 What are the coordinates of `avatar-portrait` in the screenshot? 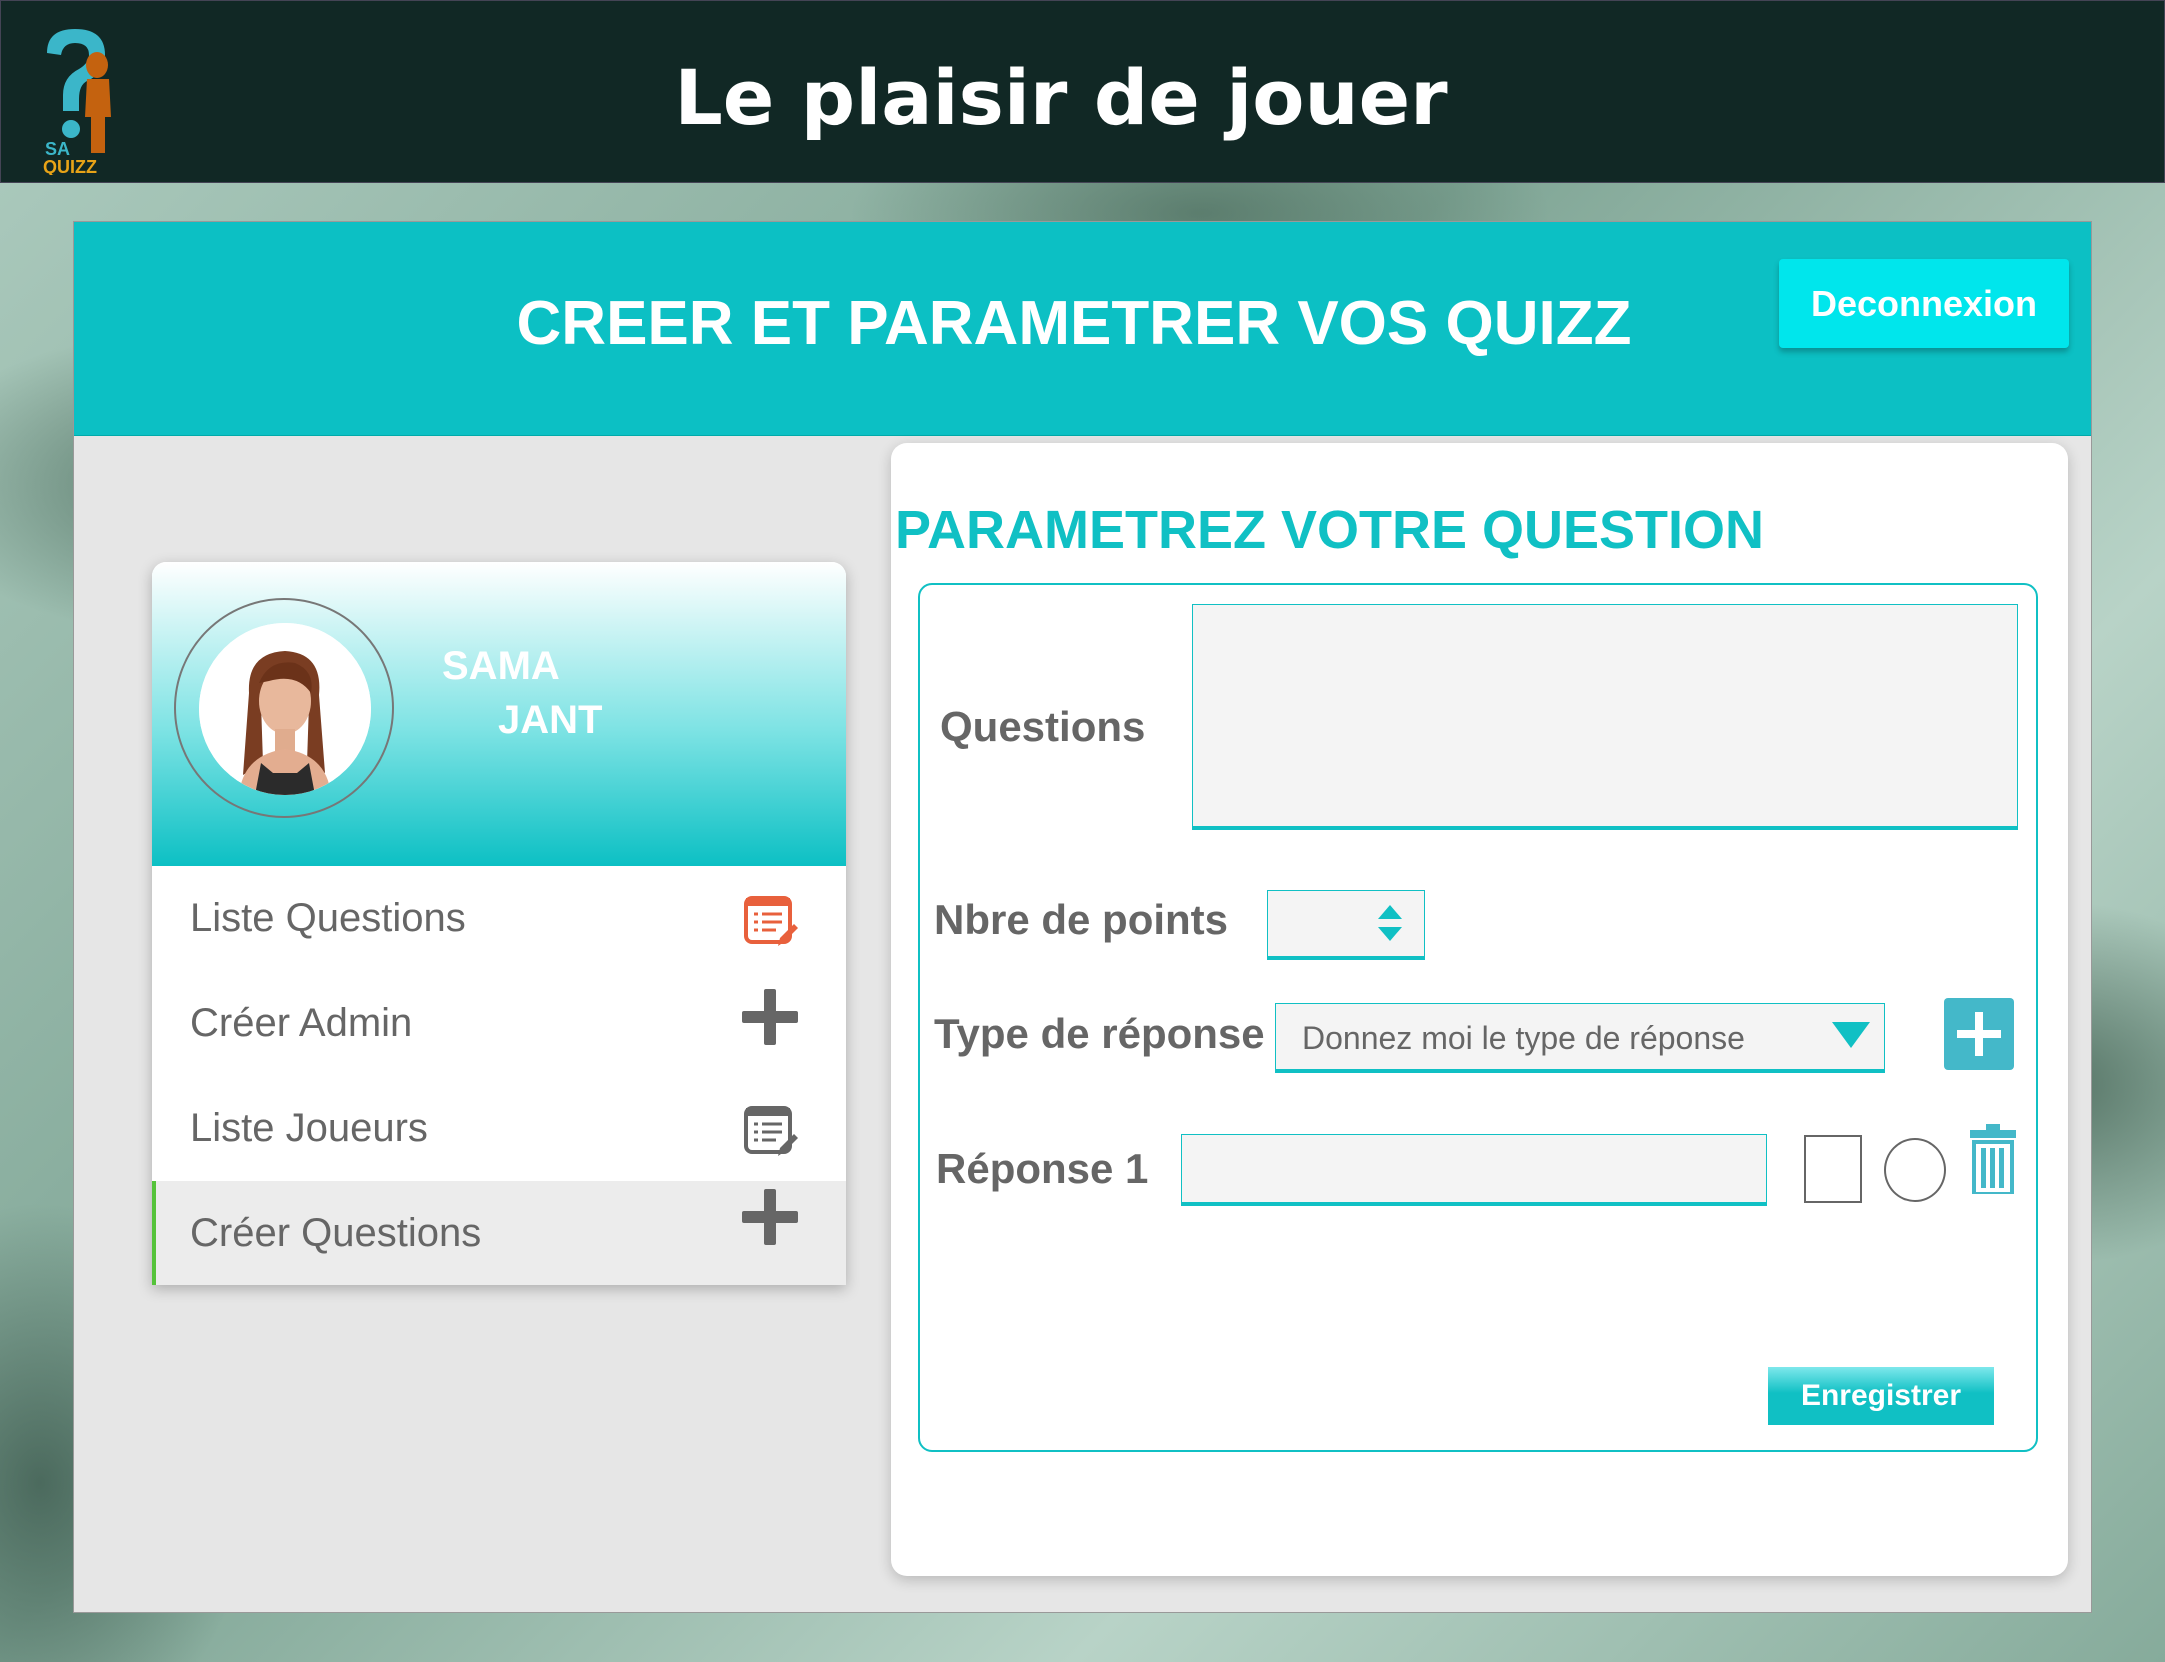 It's located at (285, 709).